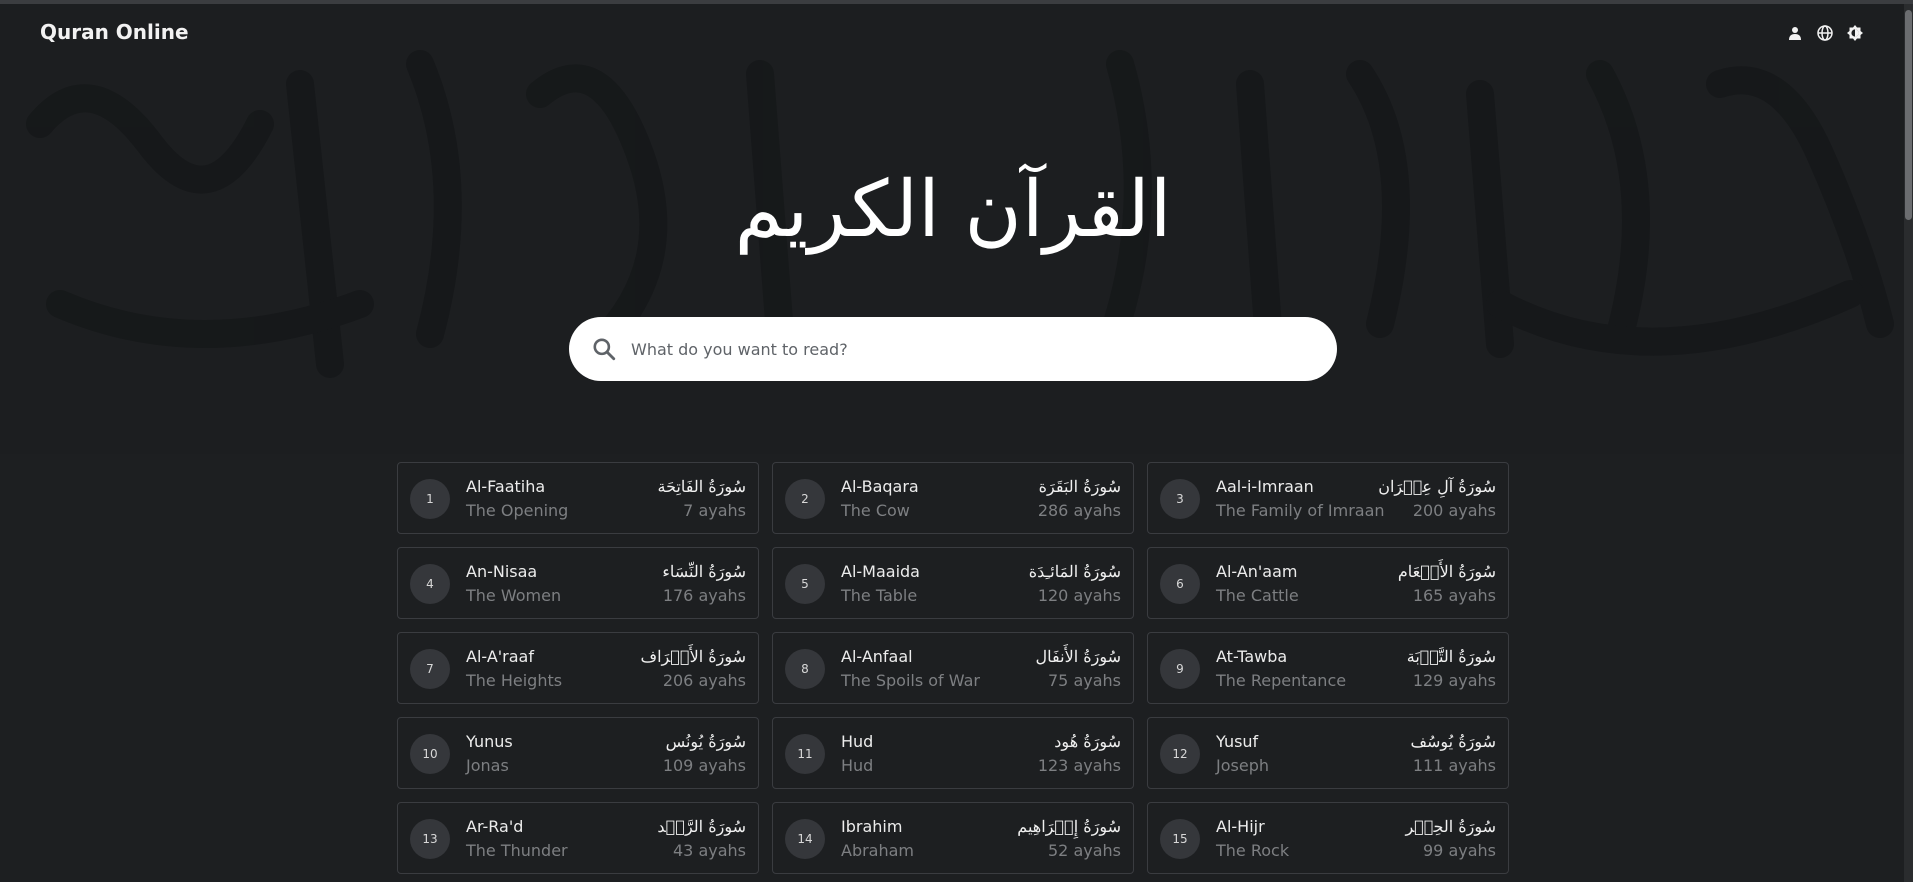  Describe the element at coordinates (805, 669) in the screenshot. I see `surah-number-badge: 8` at that location.